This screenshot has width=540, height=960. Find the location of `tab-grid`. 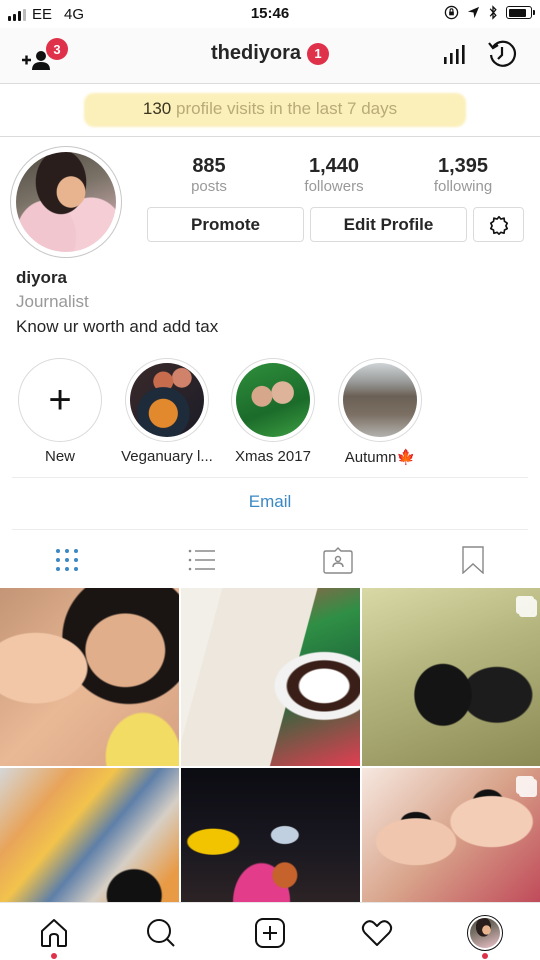

tab-grid is located at coordinates (67, 560).